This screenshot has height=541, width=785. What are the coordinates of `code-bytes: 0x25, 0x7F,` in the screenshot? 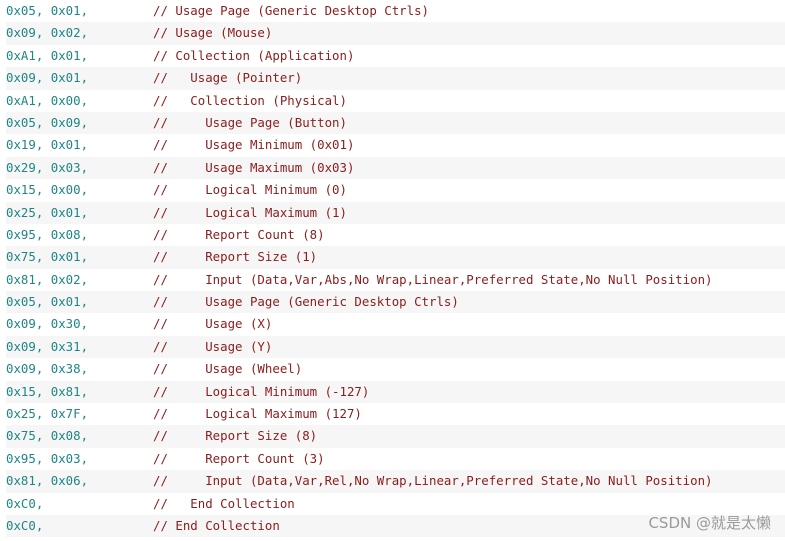 It's located at (47, 414).